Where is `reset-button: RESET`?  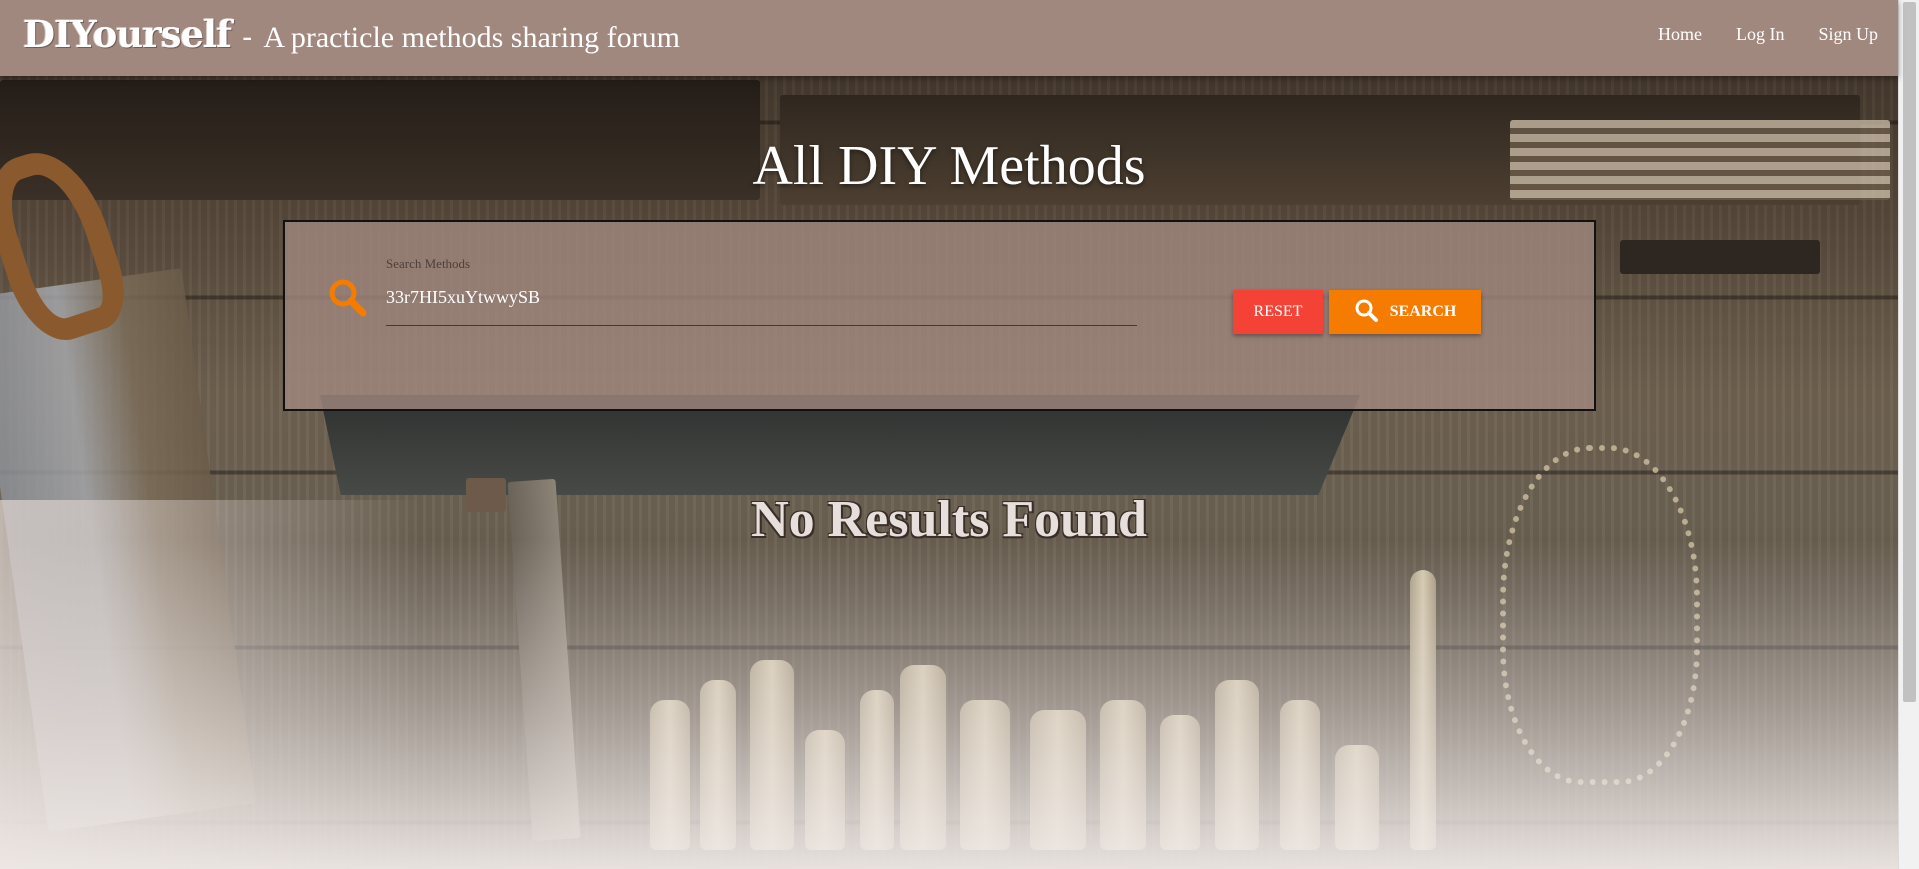
reset-button: RESET is located at coordinates (1278, 312).